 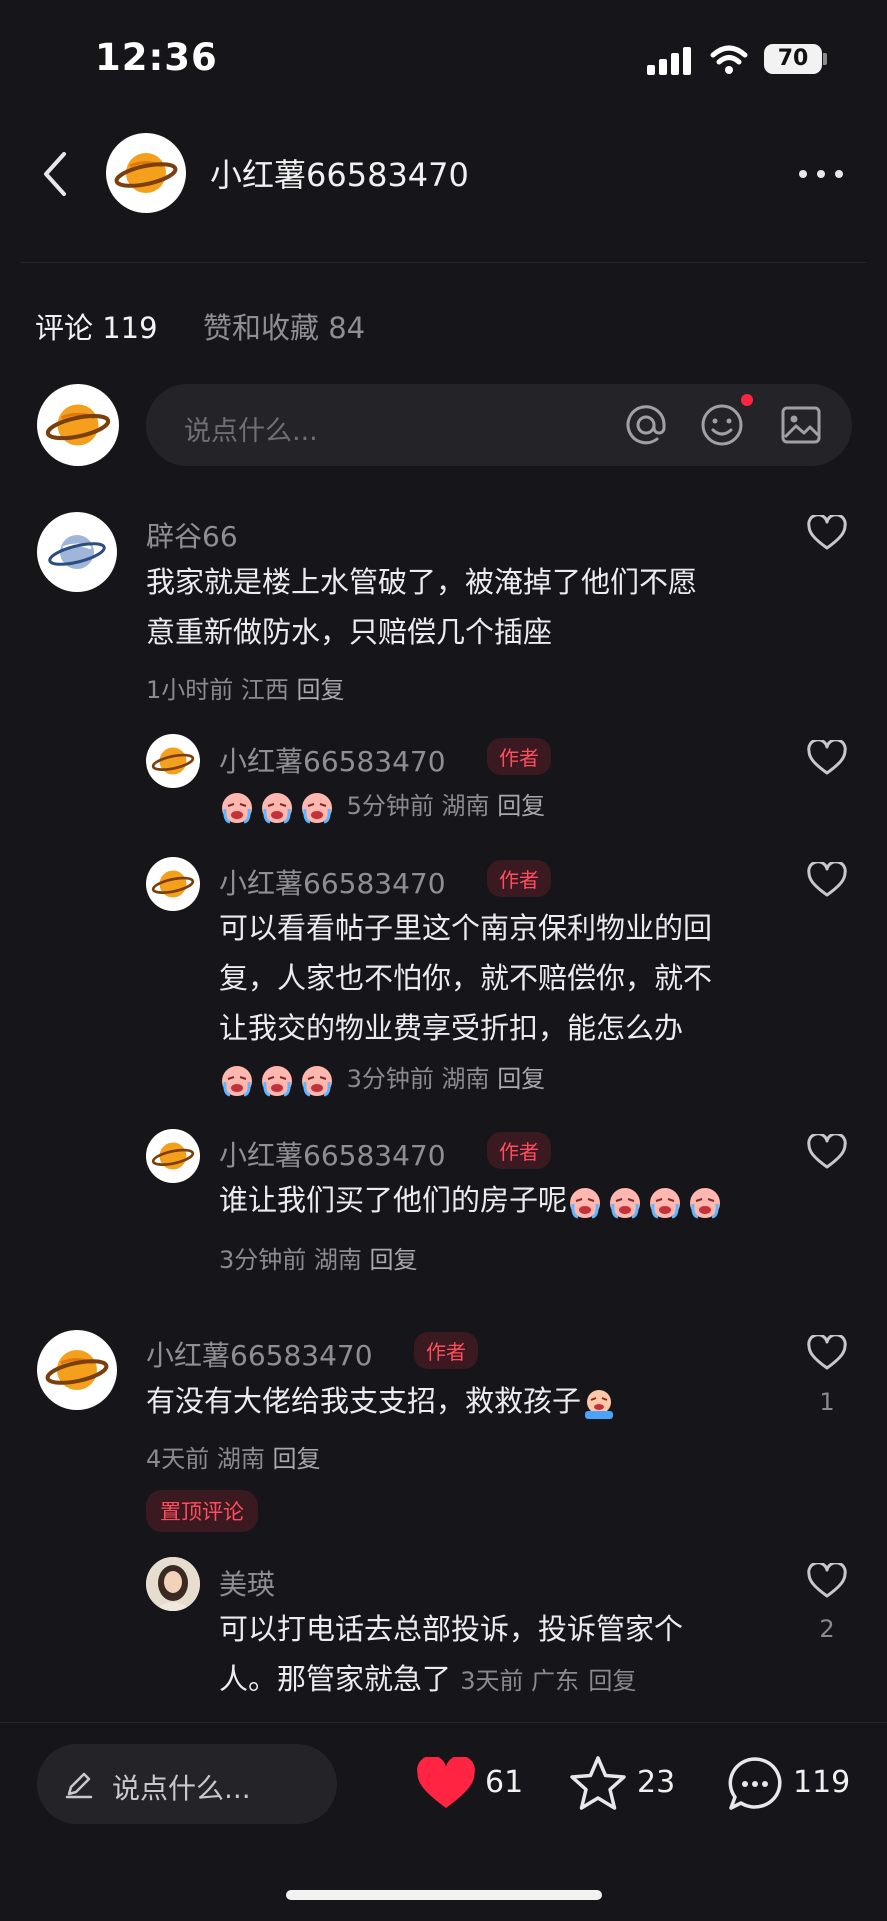 I want to click on pencil-icon, so click(x=79, y=1785).